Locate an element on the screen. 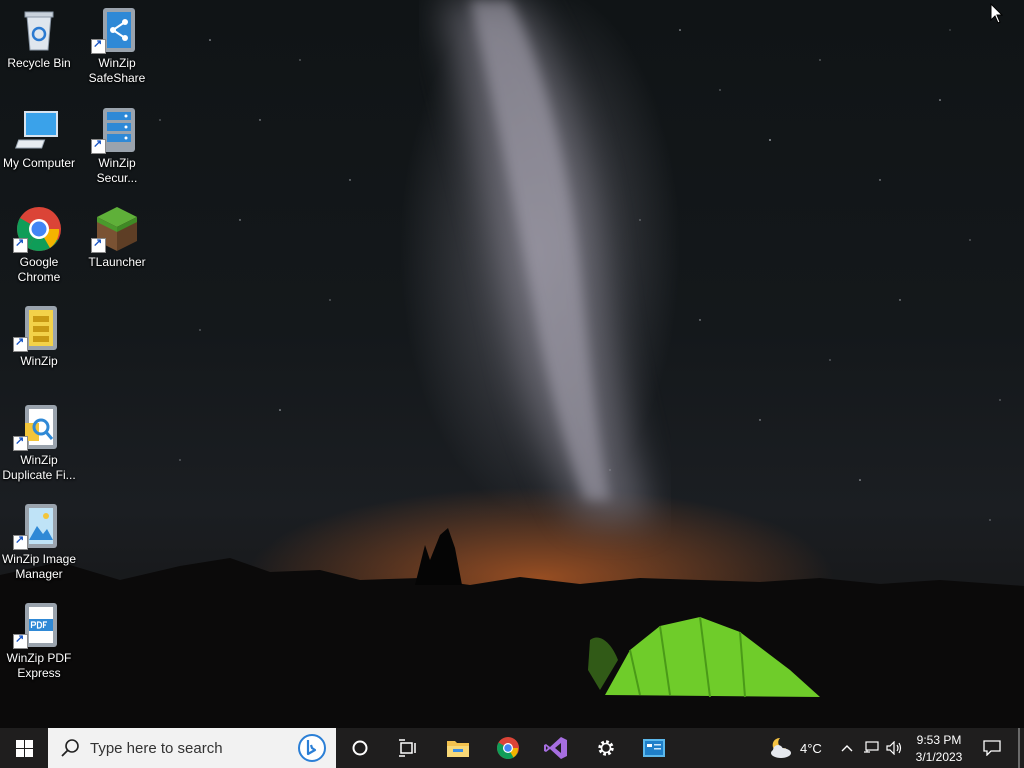  minecraft-grass-block-icon is located at coordinates (116, 229).